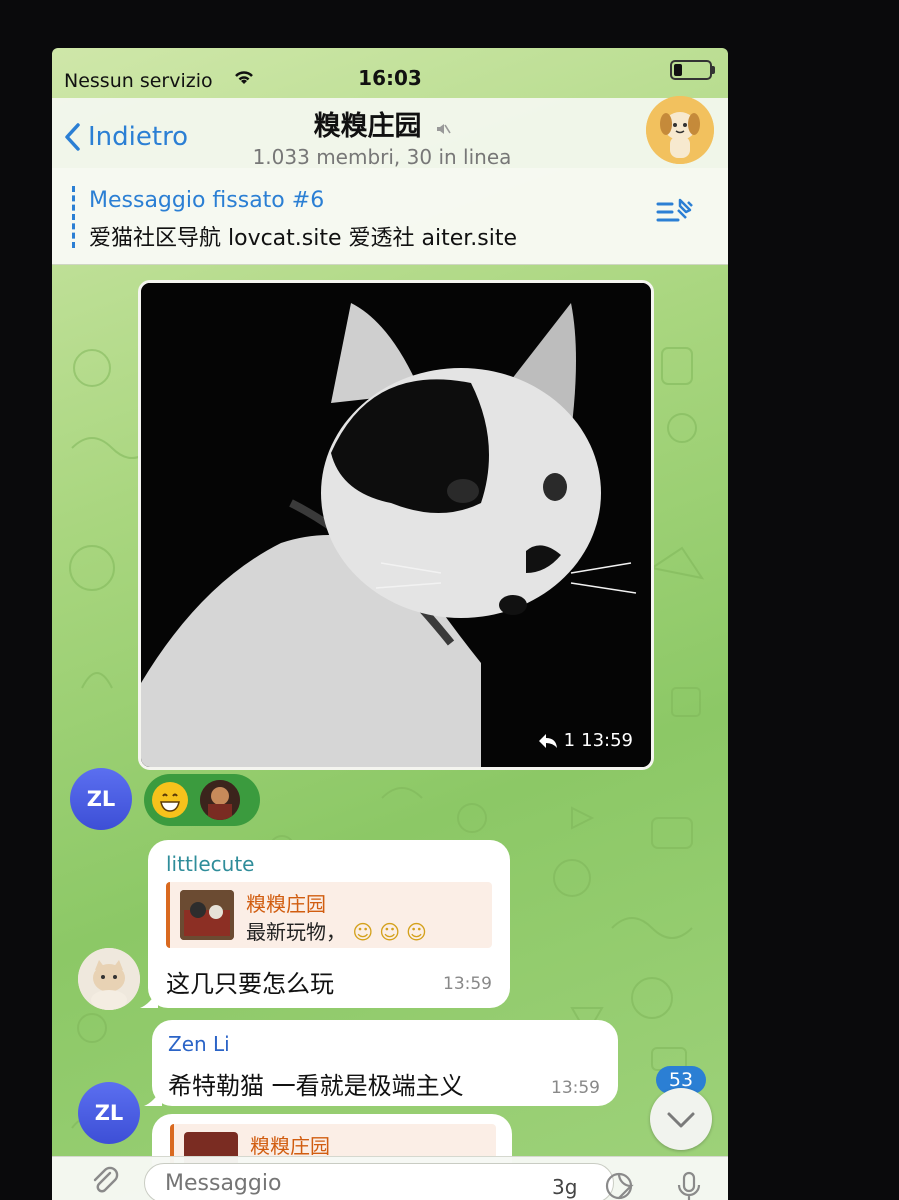 The image size is (899, 1200). I want to click on reply-preview: 糗糗庄园 最新玩物， ☺☺☺, so click(329, 915).